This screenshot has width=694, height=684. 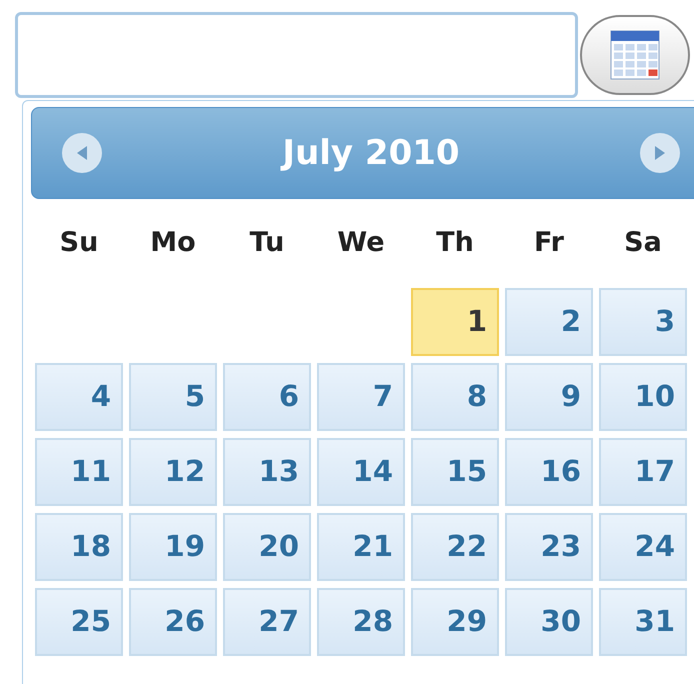 I want to click on day-cell: 5, so click(x=173, y=396).